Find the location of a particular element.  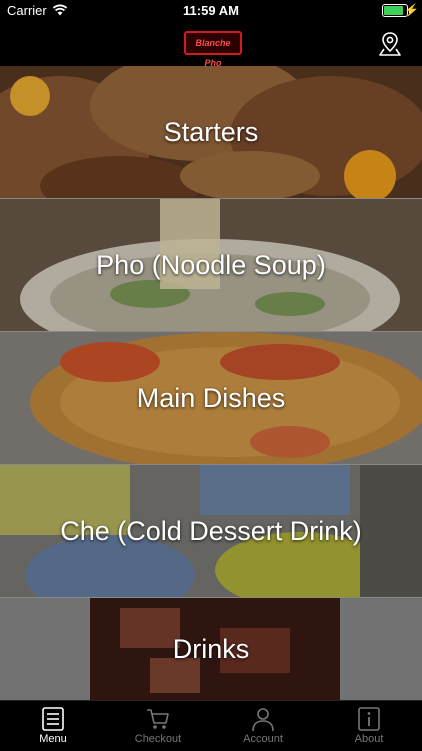

user-icon is located at coordinates (263, 720).